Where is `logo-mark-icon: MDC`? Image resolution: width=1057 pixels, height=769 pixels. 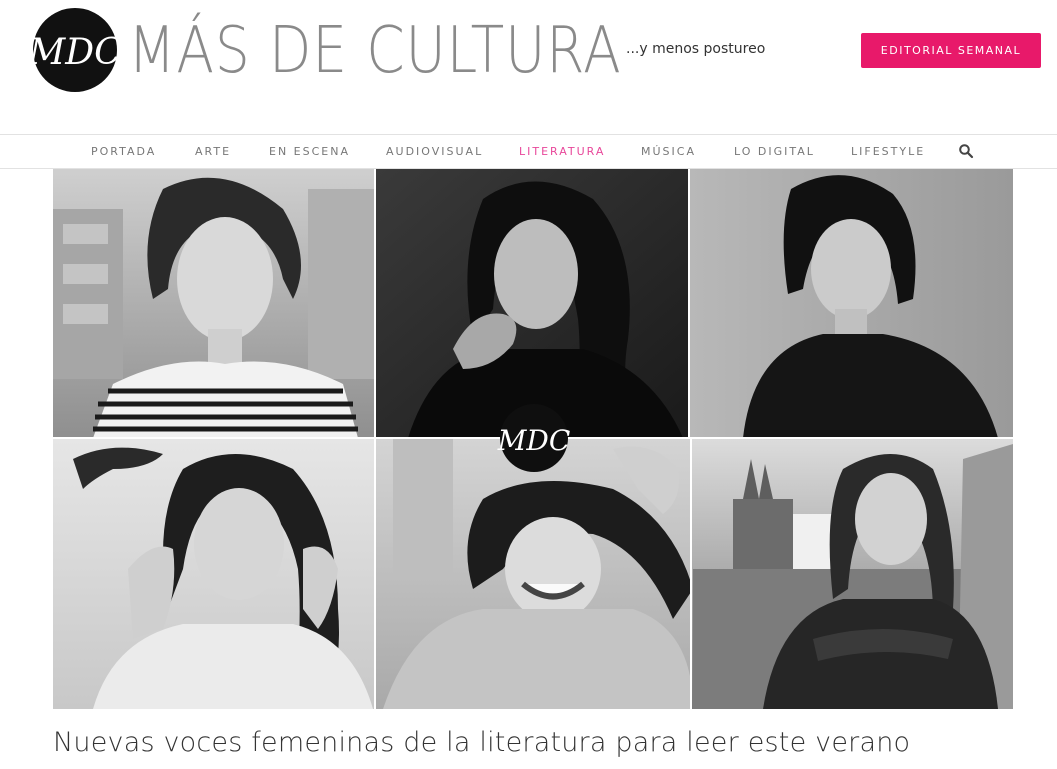 logo-mark-icon: MDC is located at coordinates (75, 52).